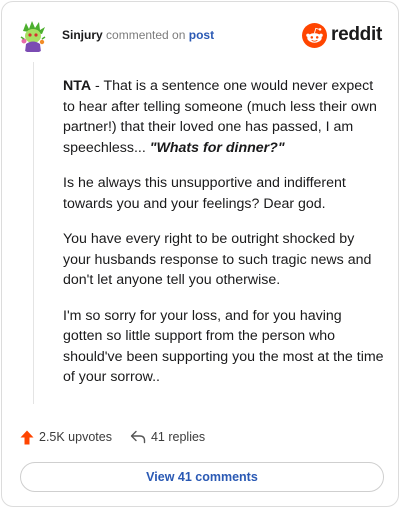  Describe the element at coordinates (77, 86) in the screenshot. I see `verdict-text: NTA` at that location.